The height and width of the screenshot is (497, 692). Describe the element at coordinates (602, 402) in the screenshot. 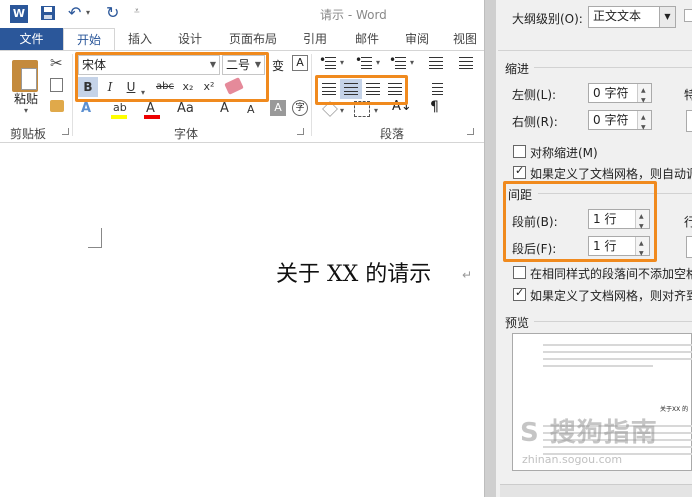

I see `paragraph-preview` at that location.